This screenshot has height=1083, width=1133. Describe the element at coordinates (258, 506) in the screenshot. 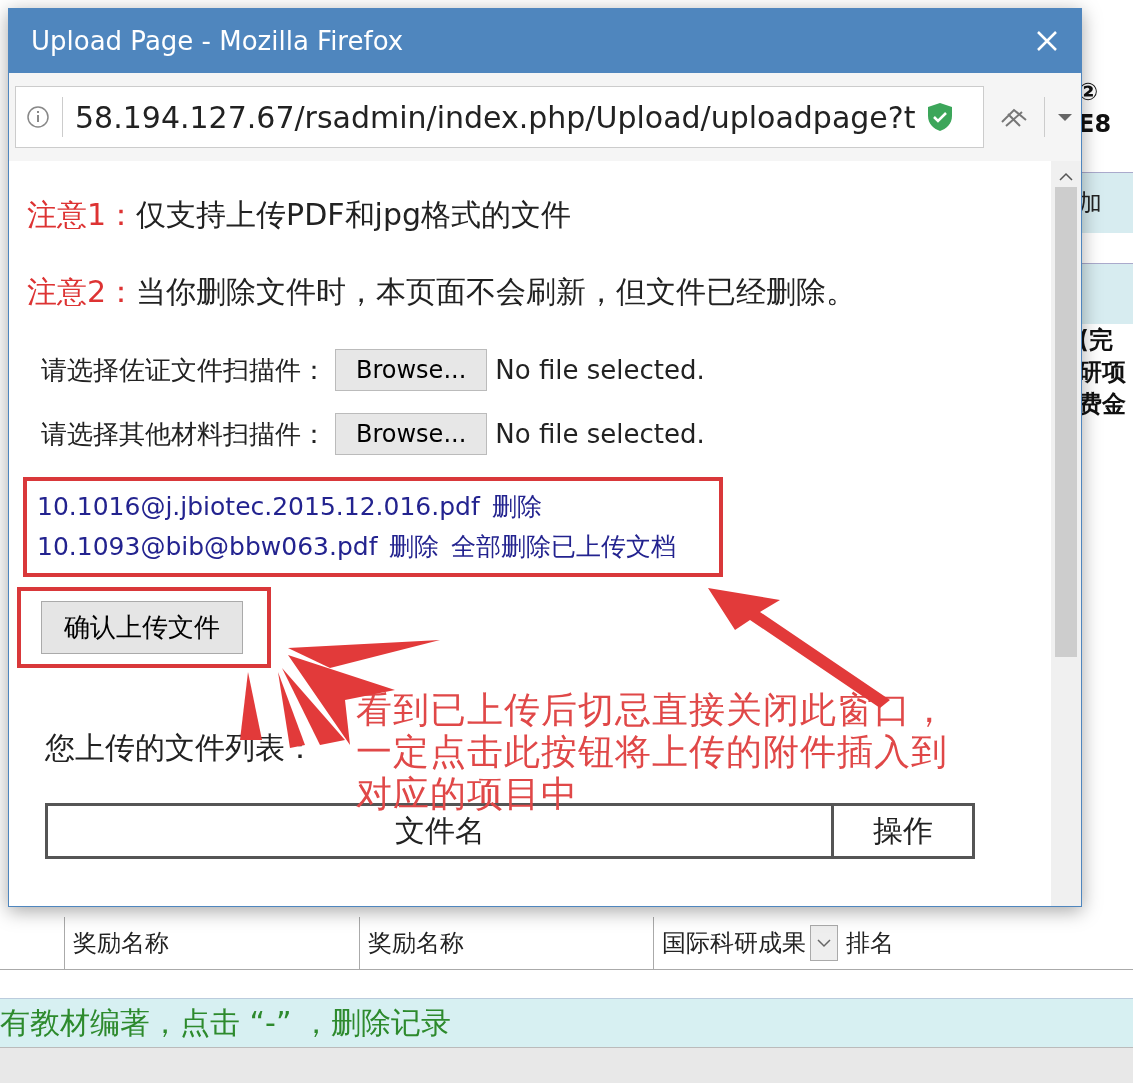

I see `file-link: 10.1016@j.jbiotec.2015.12.016.pdf` at that location.